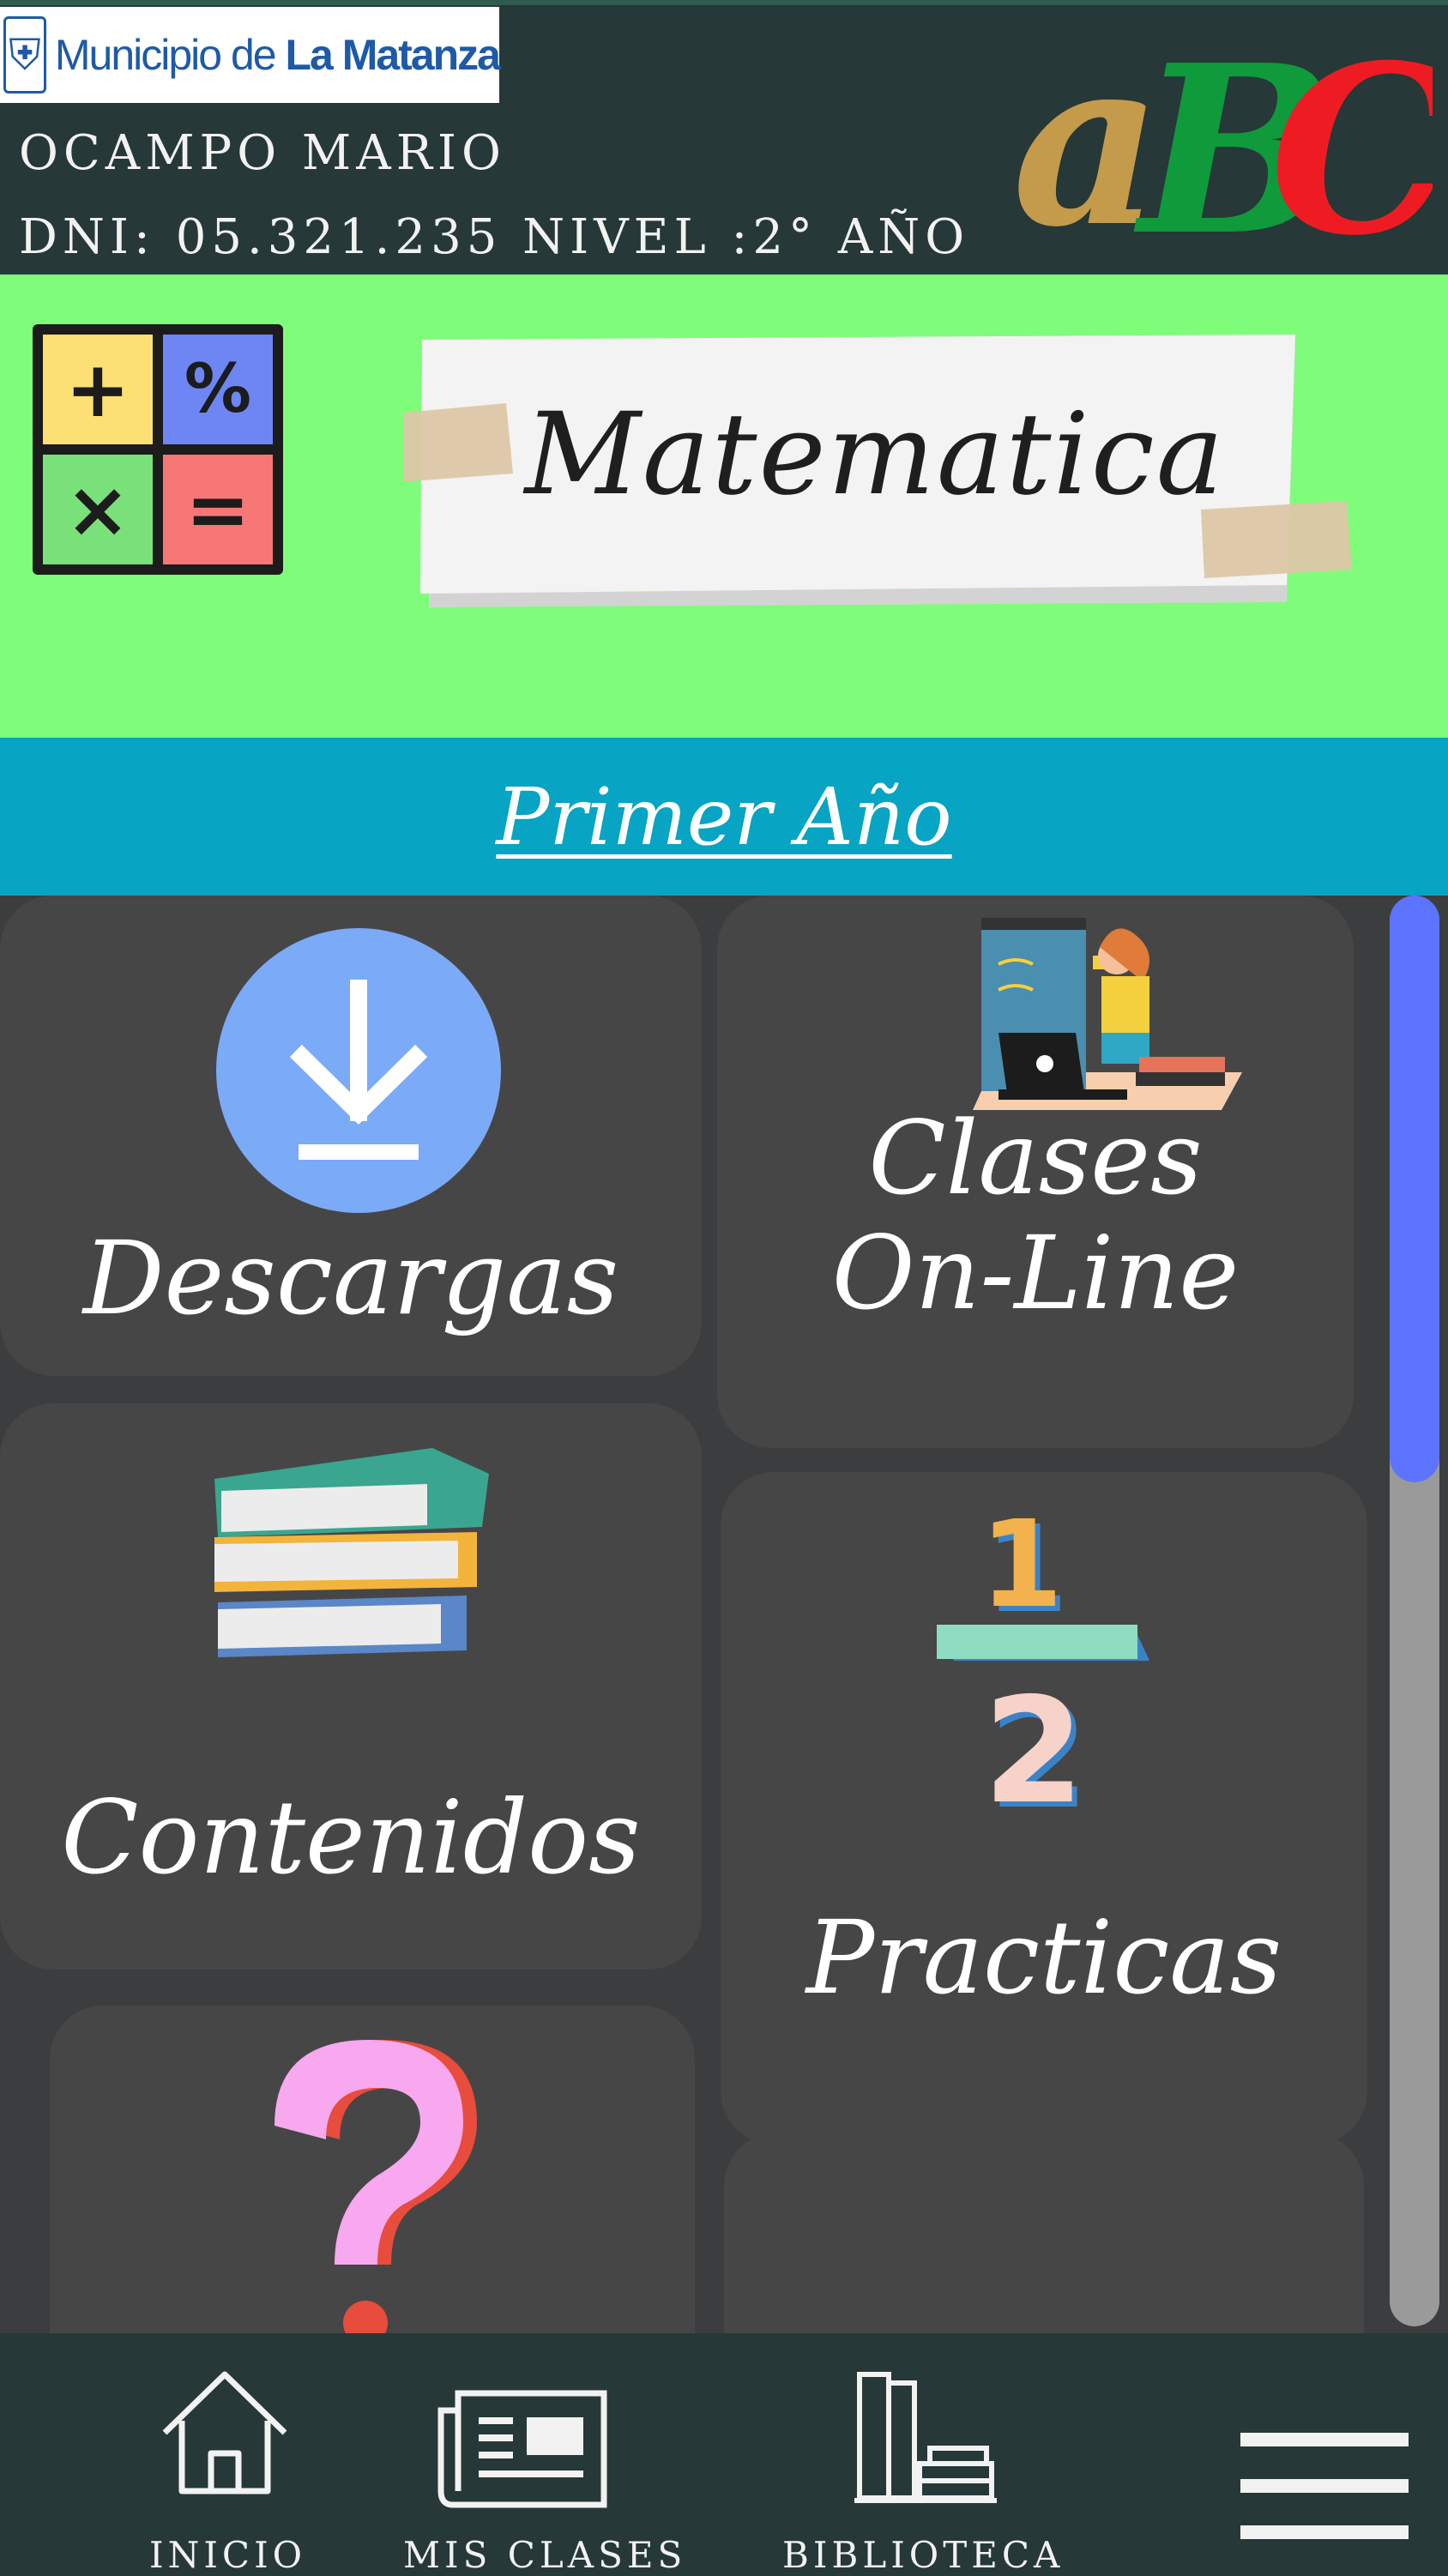 The width and height of the screenshot is (1448, 2576). Describe the element at coordinates (1035, 1273) in the screenshot. I see `online-classes-label-line2: On-Line` at that location.